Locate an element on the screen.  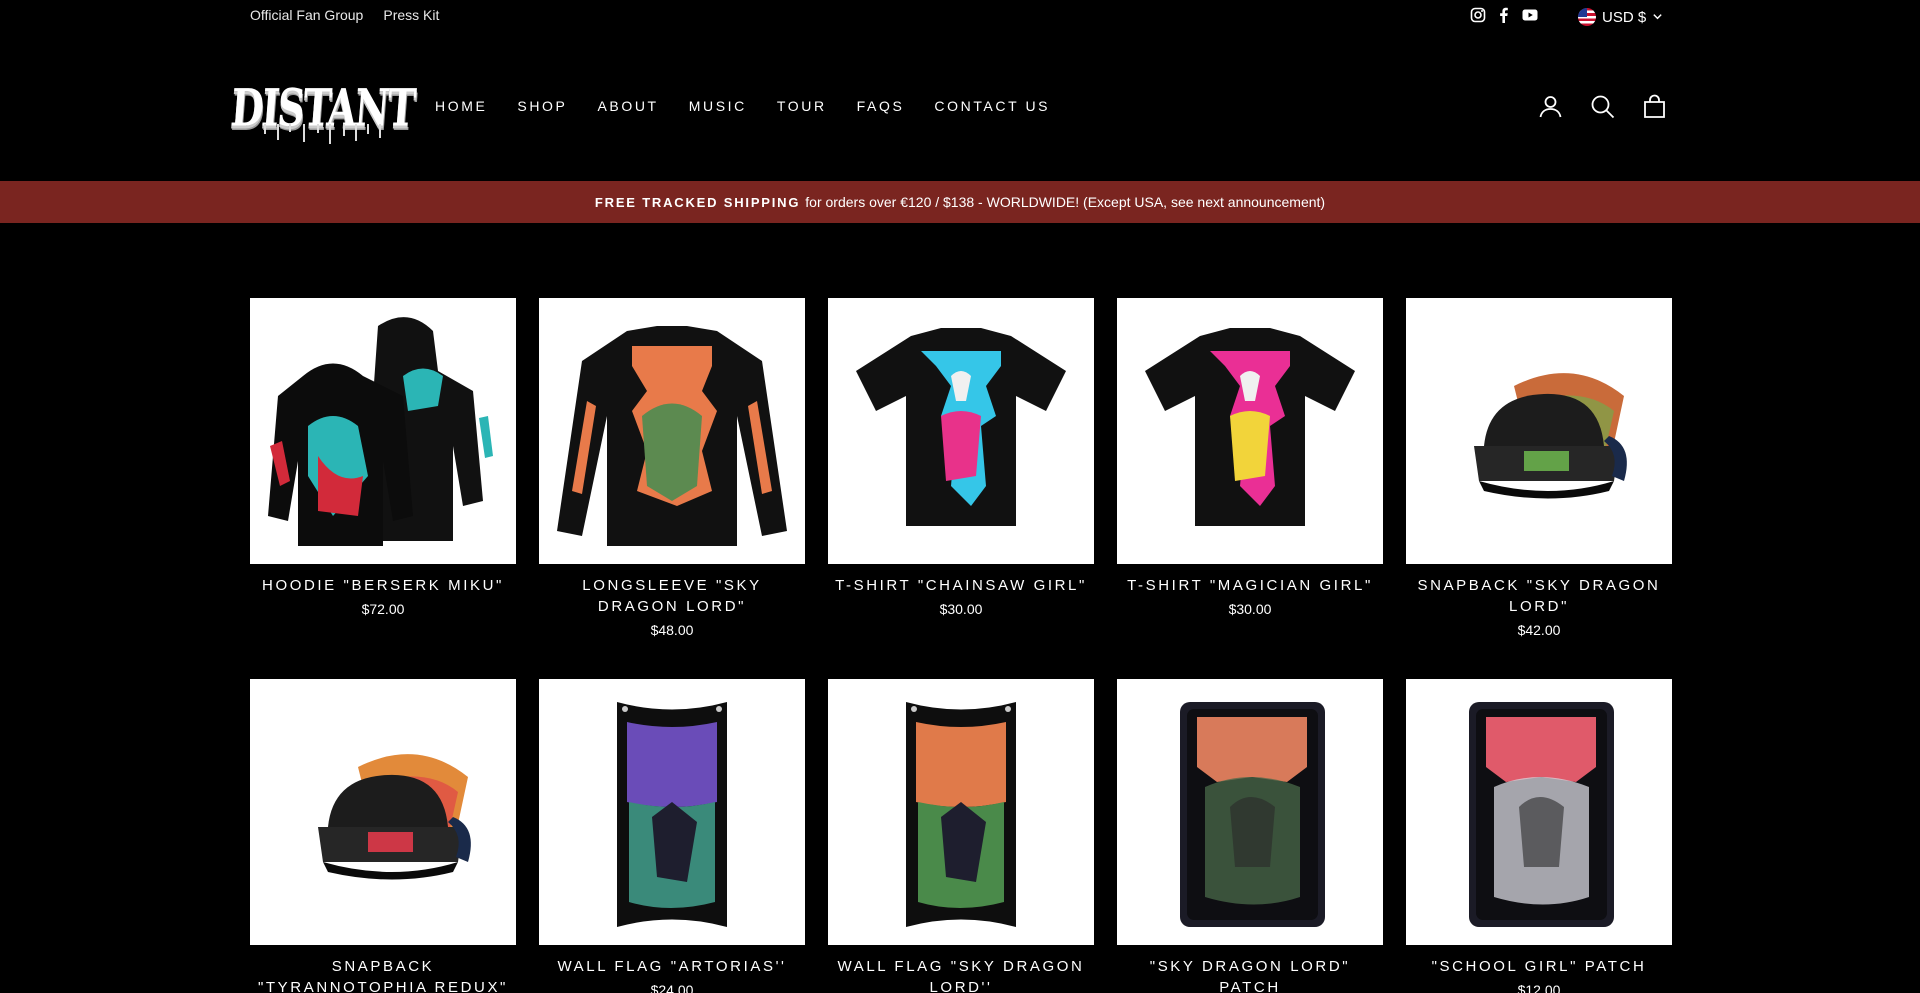
product-card: T-Shirt "Magician Girl" $30.00 is located at coordinates (1250, 457).